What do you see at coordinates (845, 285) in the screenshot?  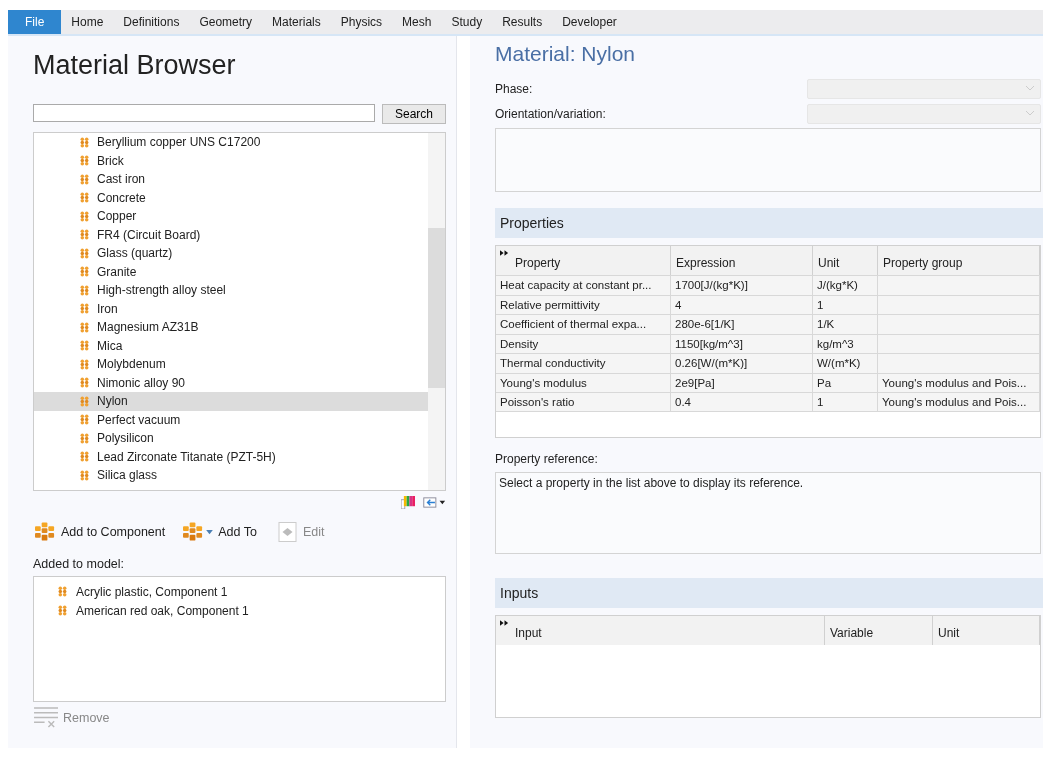 I see `table-cell: J/(kg*K)` at bounding box center [845, 285].